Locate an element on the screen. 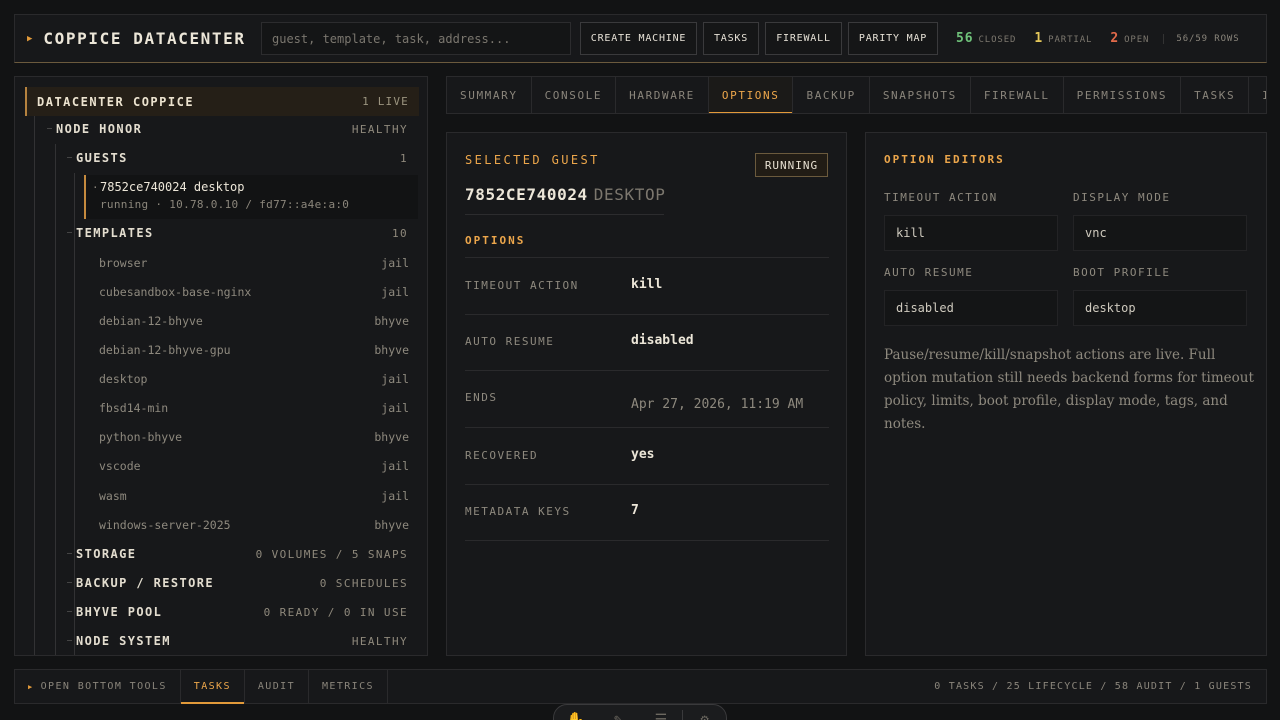  tab-tasks: TASKS is located at coordinates (1215, 95).